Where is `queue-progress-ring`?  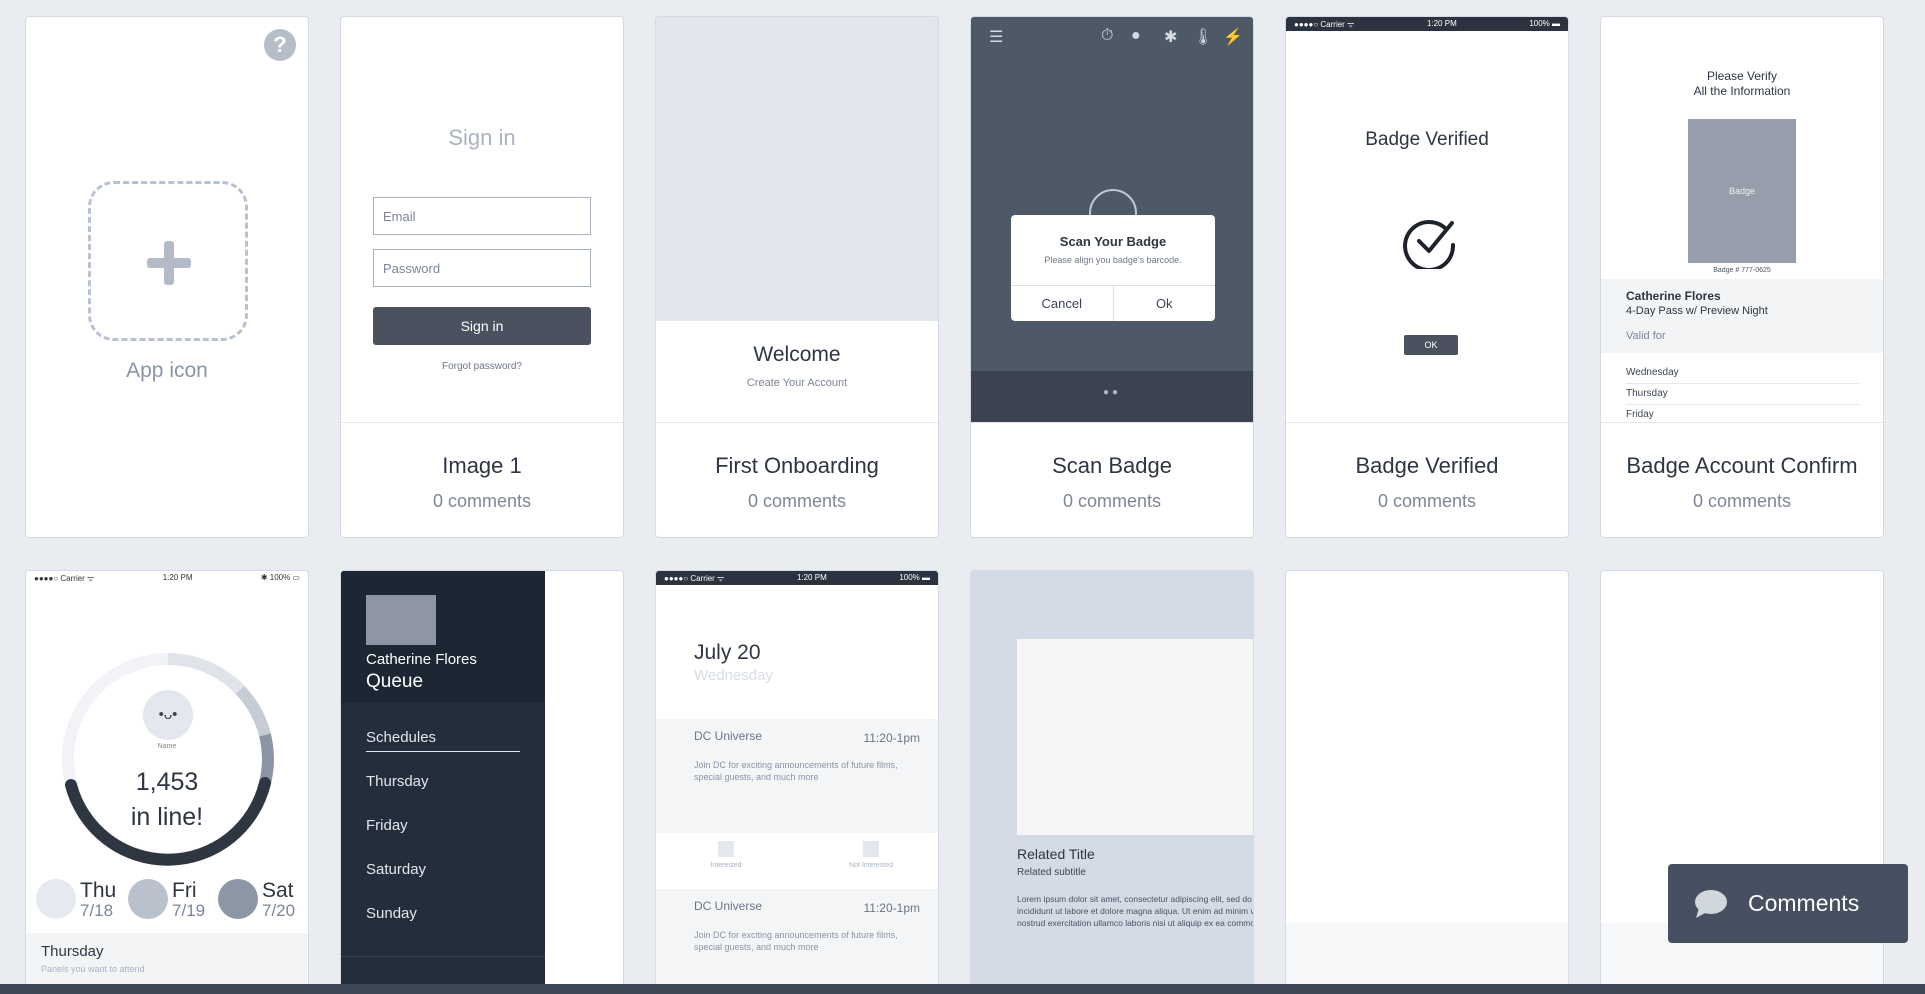
queue-progress-ring is located at coordinates (168, 759).